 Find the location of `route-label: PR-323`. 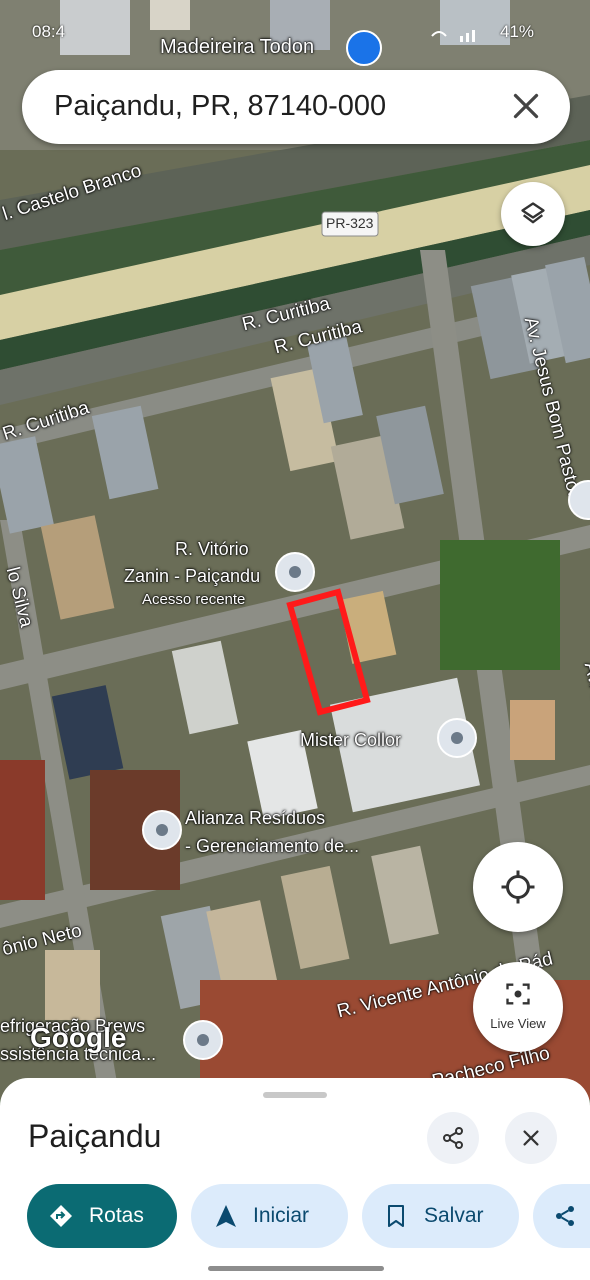

route-label: PR-323 is located at coordinates (350, 223).